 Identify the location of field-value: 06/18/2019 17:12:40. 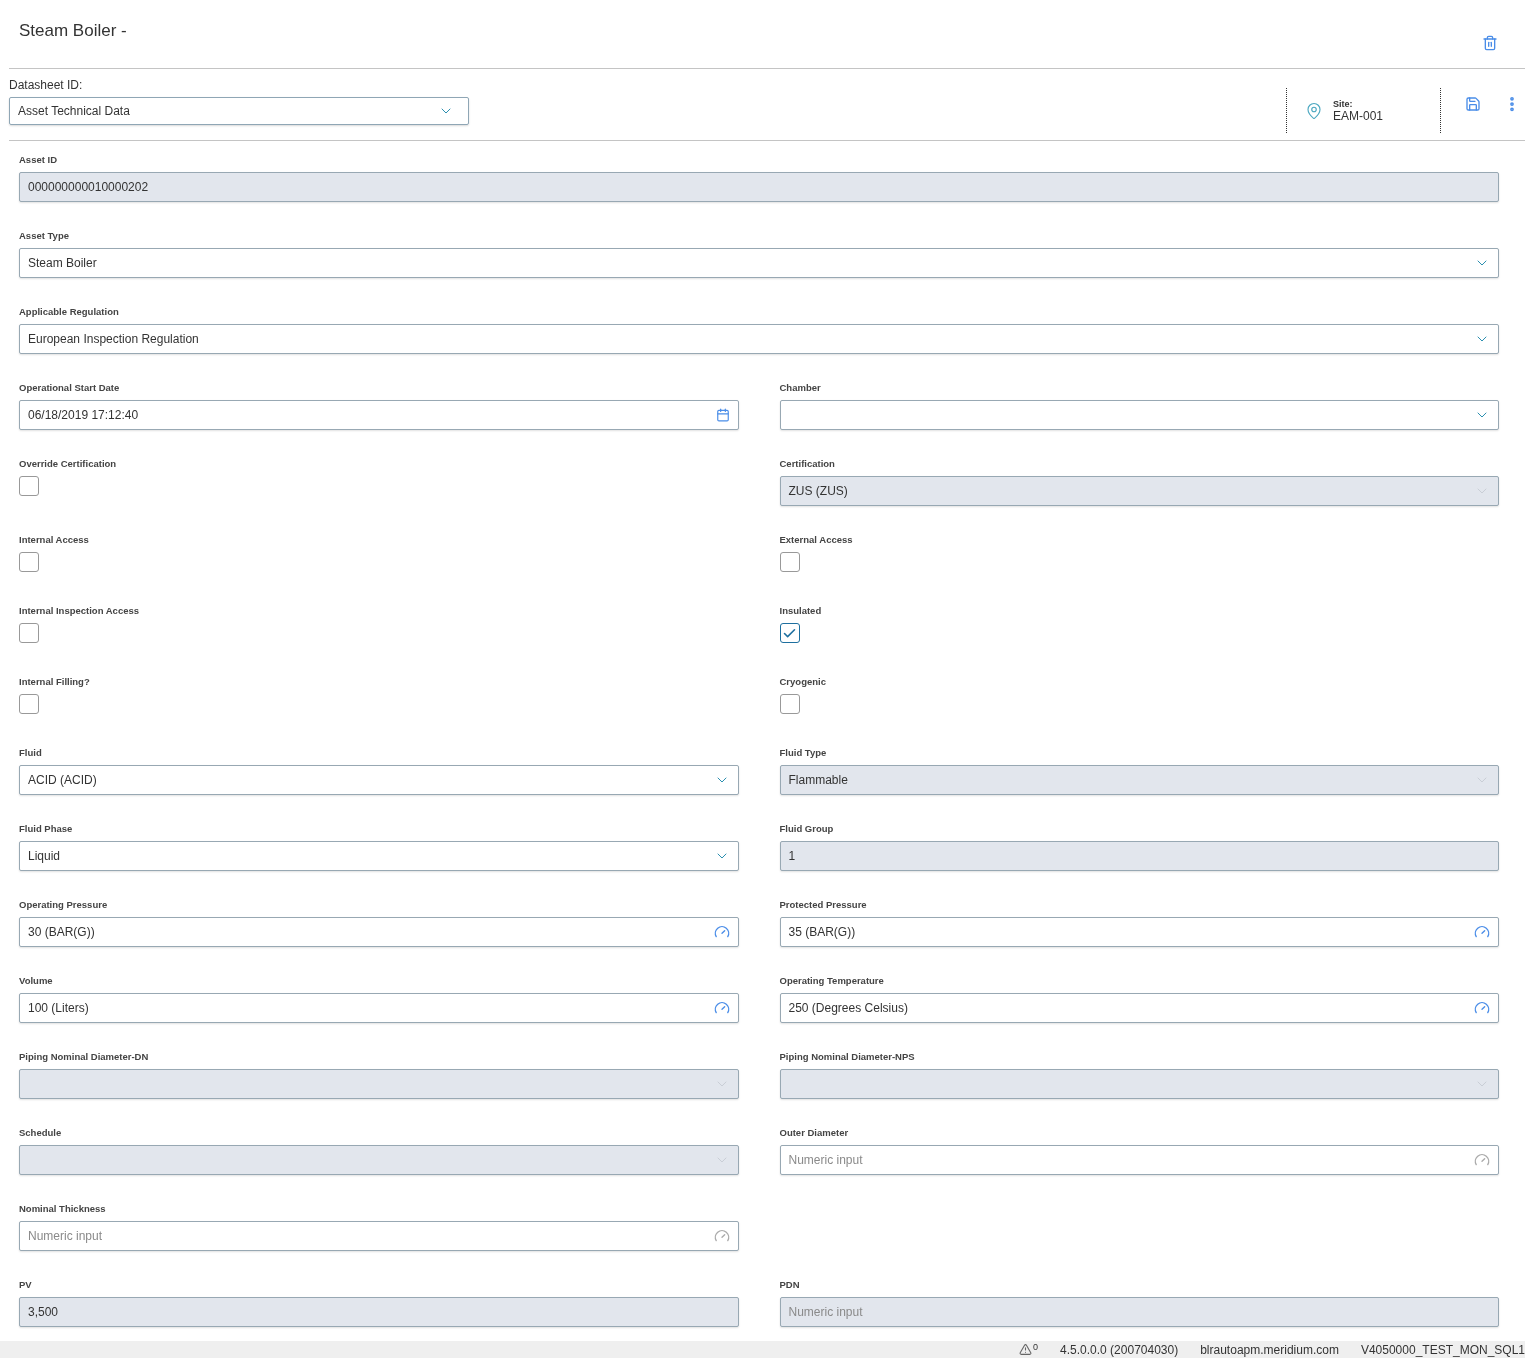
(83, 415).